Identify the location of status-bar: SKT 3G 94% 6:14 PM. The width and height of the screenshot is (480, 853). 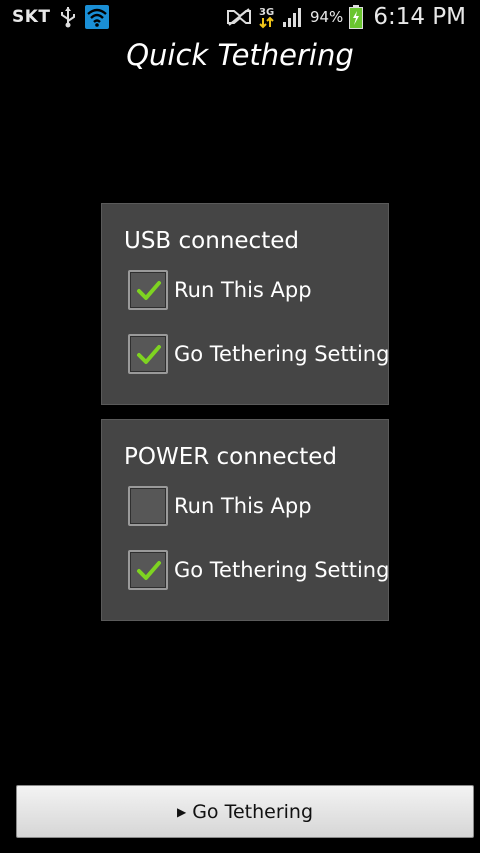
(240, 17).